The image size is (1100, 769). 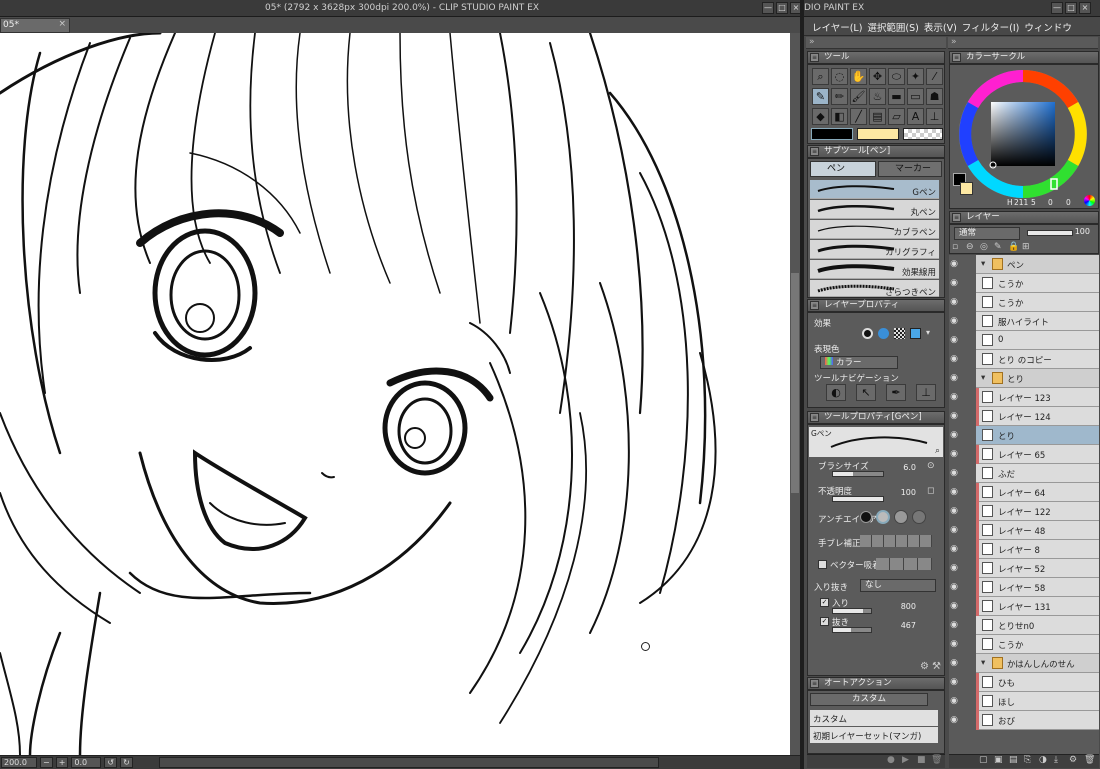 What do you see at coordinates (905, 760) in the screenshot?
I see `play-icon: ▶` at bounding box center [905, 760].